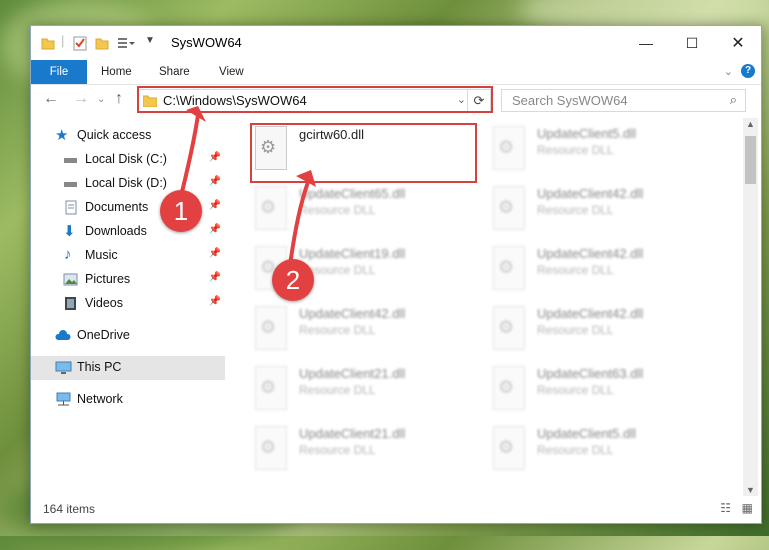  I want to click on item-count: 164 items, so click(69, 509).